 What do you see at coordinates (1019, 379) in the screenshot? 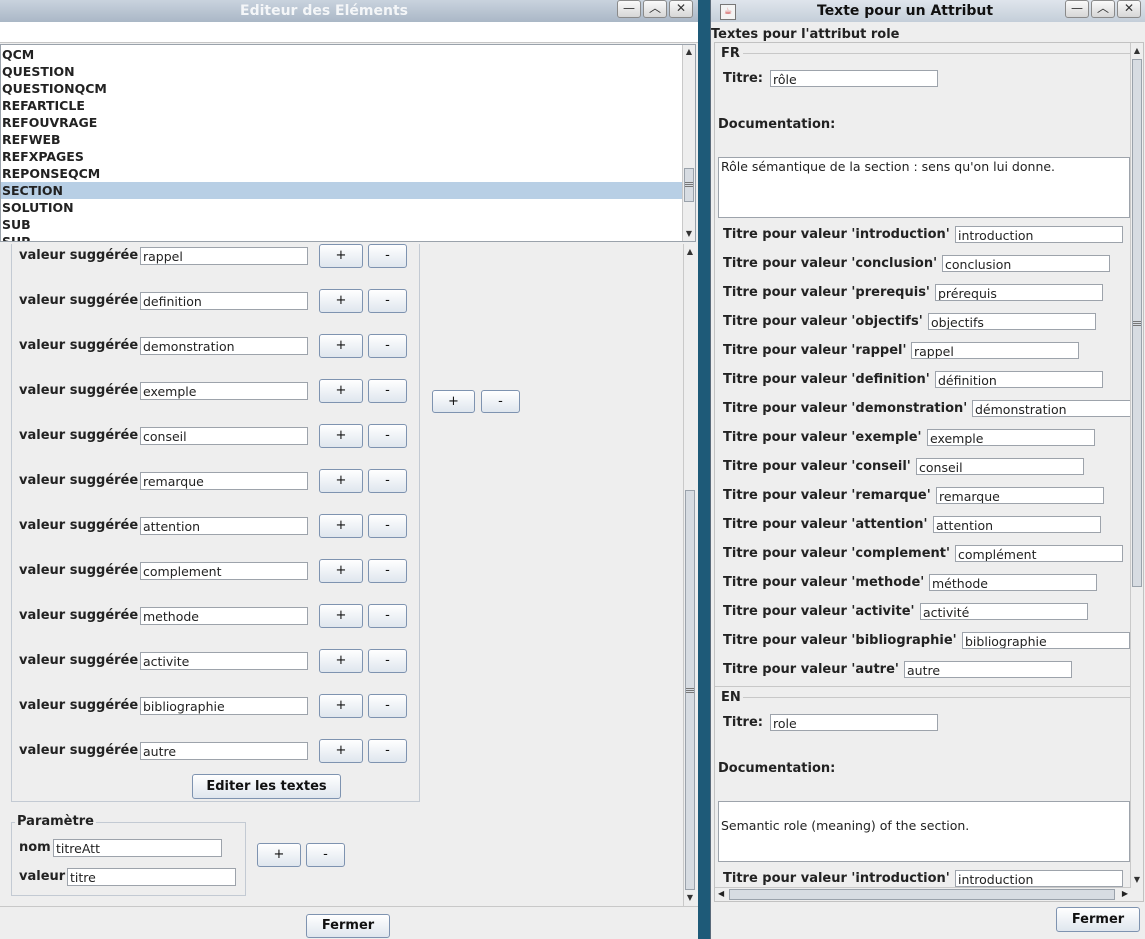
I see `value-title-field: définition` at bounding box center [1019, 379].